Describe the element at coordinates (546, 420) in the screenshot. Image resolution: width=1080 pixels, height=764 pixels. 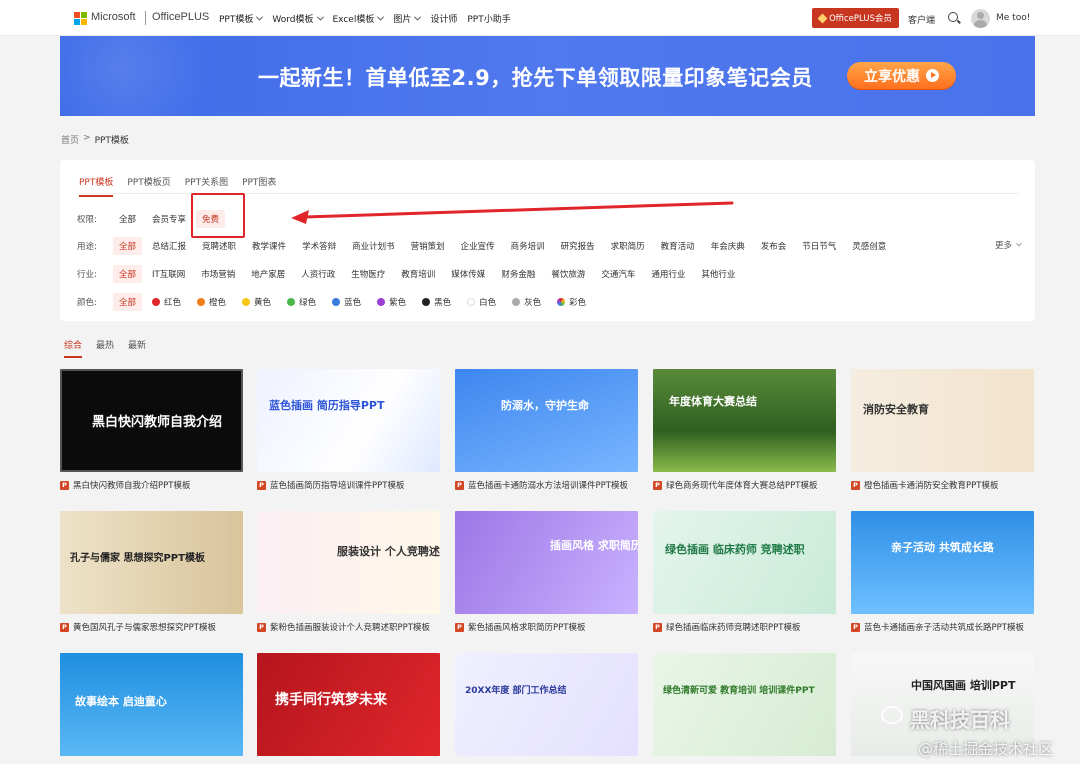
I see `template-thumbnail: 防溺水，守护生命` at that location.